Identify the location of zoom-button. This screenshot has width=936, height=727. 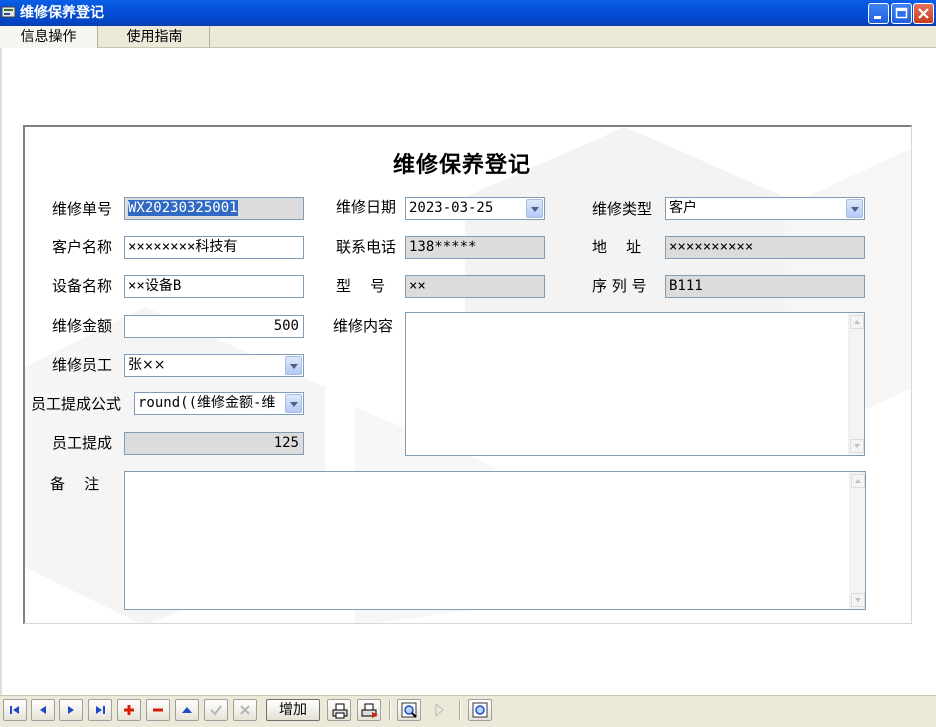
(480, 710).